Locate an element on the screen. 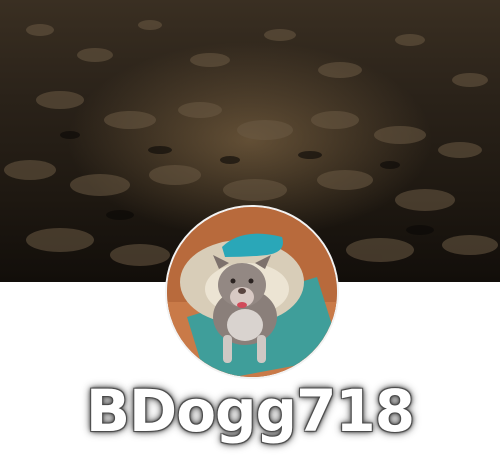 Image resolution: width=500 pixels, height=463 pixels. profile-avatar is located at coordinates (252, 292).